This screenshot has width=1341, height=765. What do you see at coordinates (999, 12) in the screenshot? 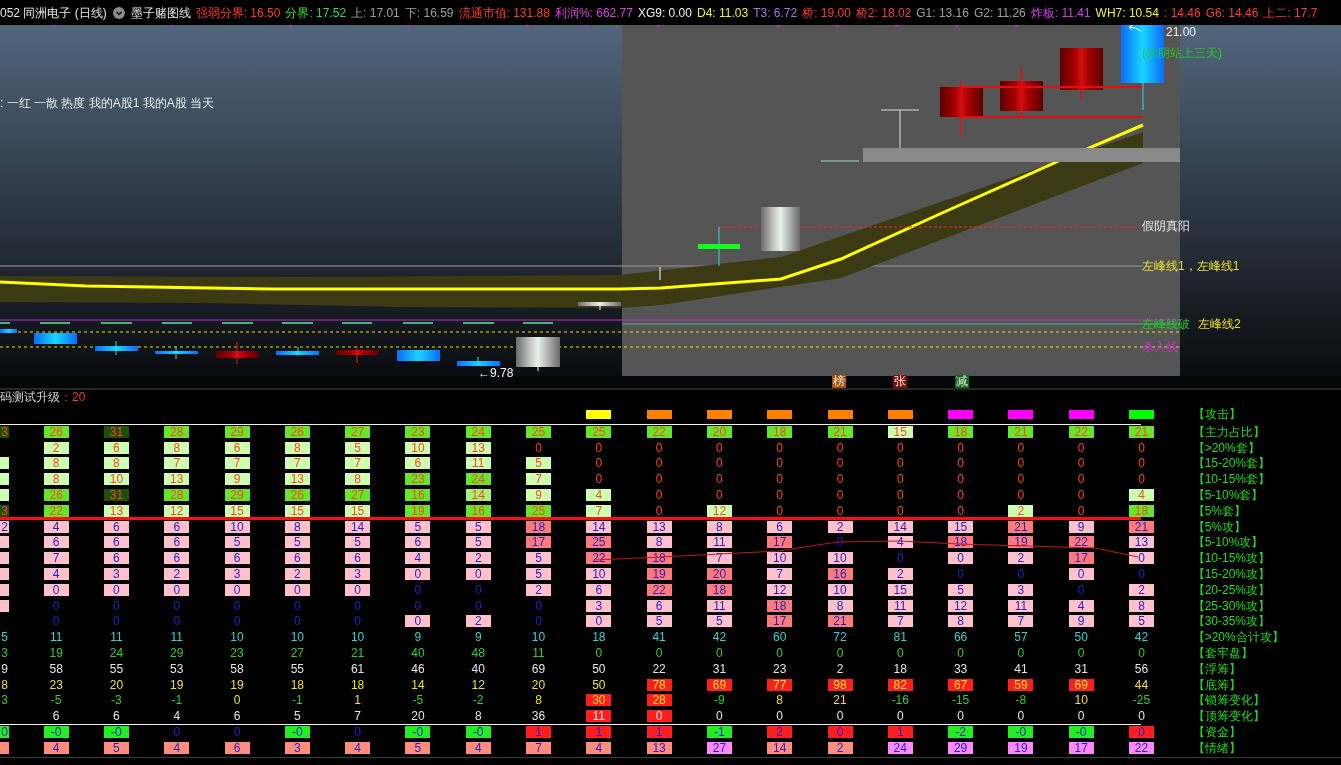
I see `indicator-reading: G2: 11.26` at bounding box center [999, 12].